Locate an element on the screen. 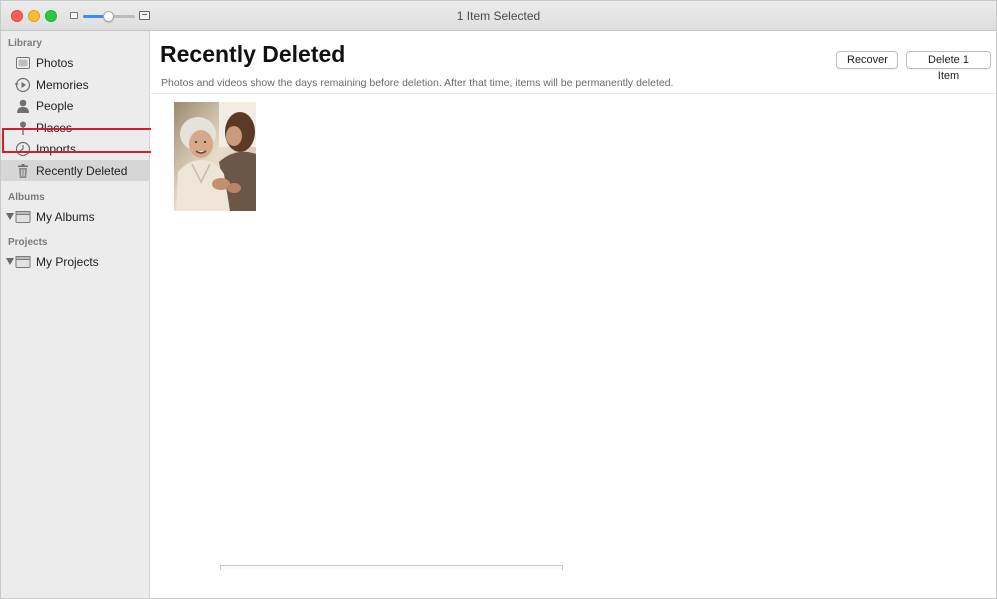  content-divider is located at coordinates (573, 93).